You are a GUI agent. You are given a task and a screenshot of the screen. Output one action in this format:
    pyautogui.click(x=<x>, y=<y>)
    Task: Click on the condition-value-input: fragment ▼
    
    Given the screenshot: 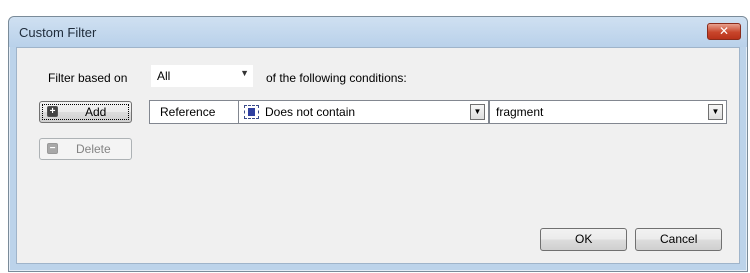 What is the action you would take?
    pyautogui.click(x=608, y=112)
    